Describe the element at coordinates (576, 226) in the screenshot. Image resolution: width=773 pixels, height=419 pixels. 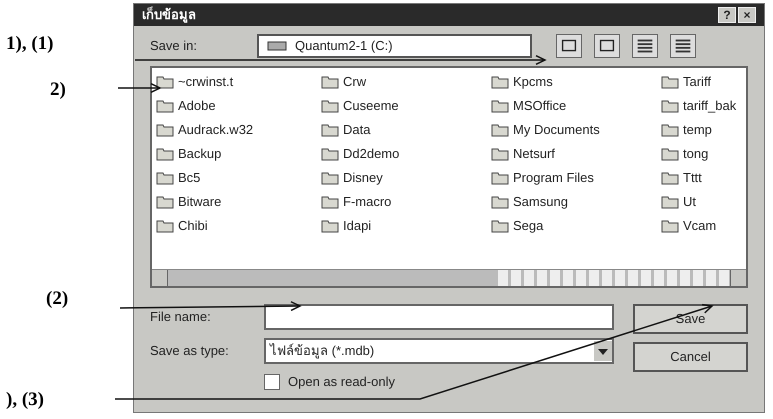
I see `folder-item: Sega` at that location.